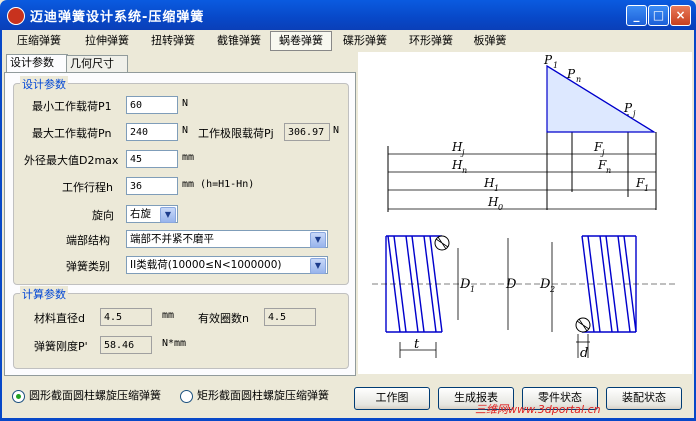 This screenshot has width=696, height=421. Describe the element at coordinates (140, 214) in the screenshot. I see `rotation-value: 右旋` at that location.